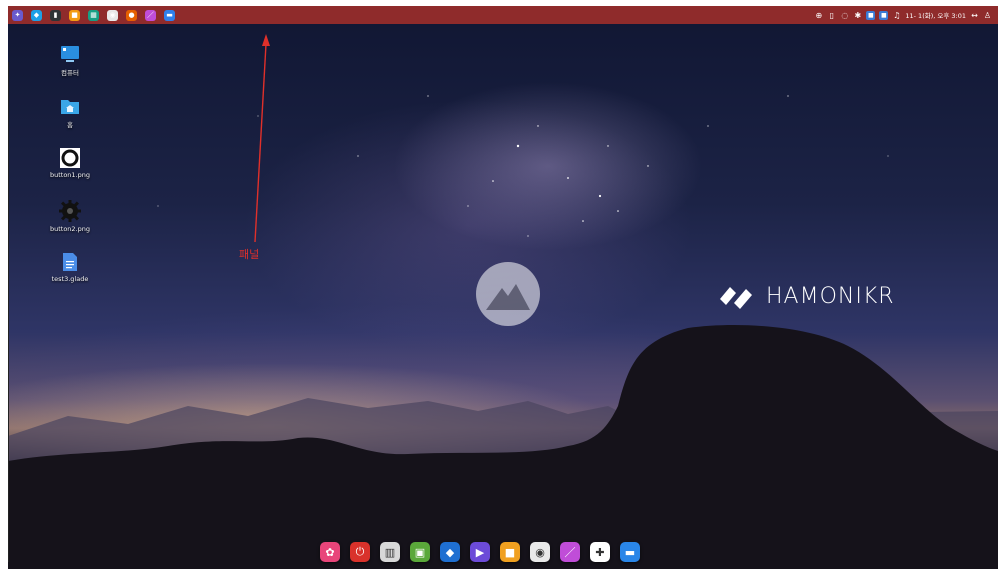 Image resolution: width=998 pixels, height=569 pixels. I want to click on user-icon: ♙, so click(987, 15).